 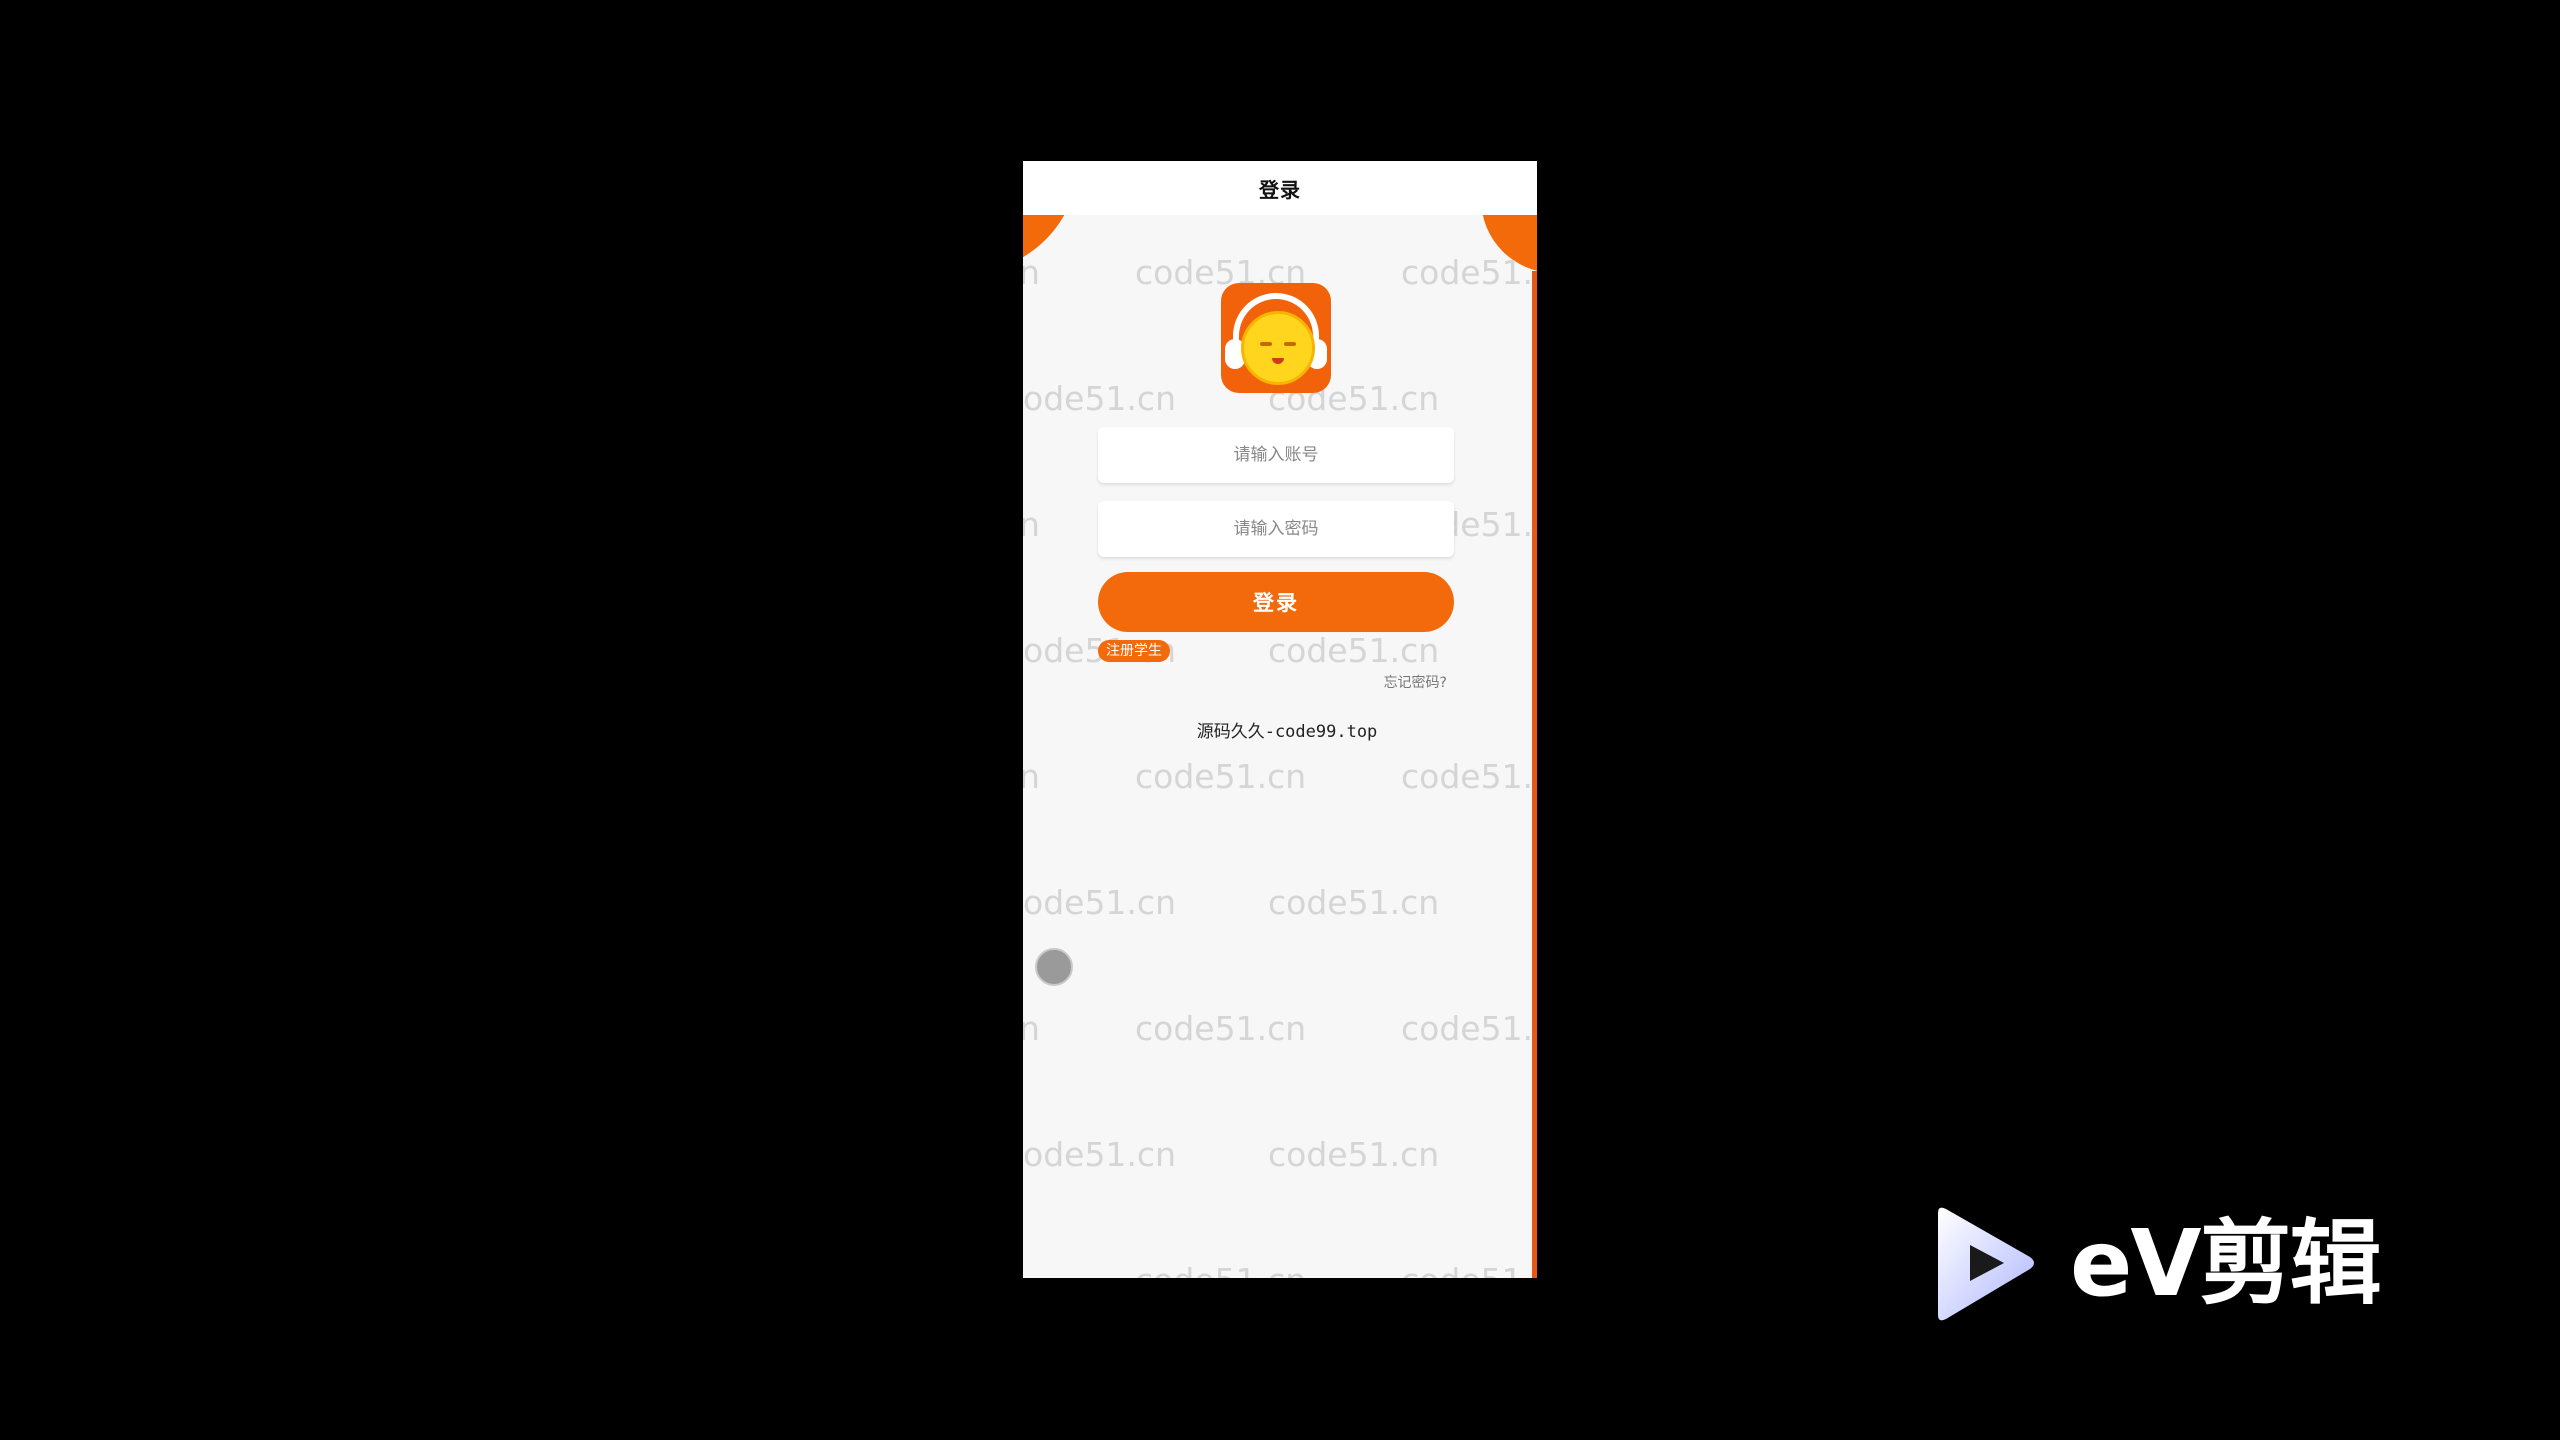 I want to click on ev-brand-logo: eV剪辑, so click(x=2180, y=1265).